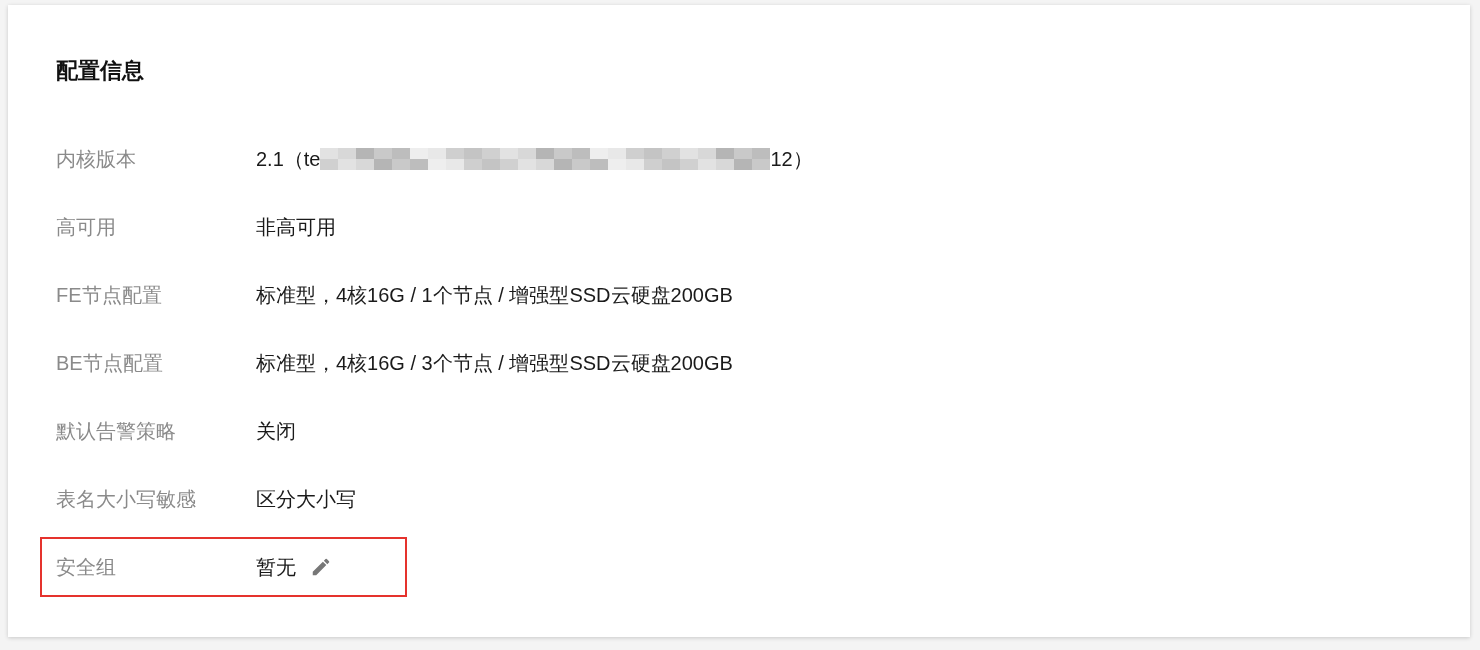 This screenshot has width=1480, height=650. What do you see at coordinates (494, 363) in the screenshot?
I see `field-value: 标准型，4核16G / 3个节点 / 增强型SSD云硬盘200GB` at bounding box center [494, 363].